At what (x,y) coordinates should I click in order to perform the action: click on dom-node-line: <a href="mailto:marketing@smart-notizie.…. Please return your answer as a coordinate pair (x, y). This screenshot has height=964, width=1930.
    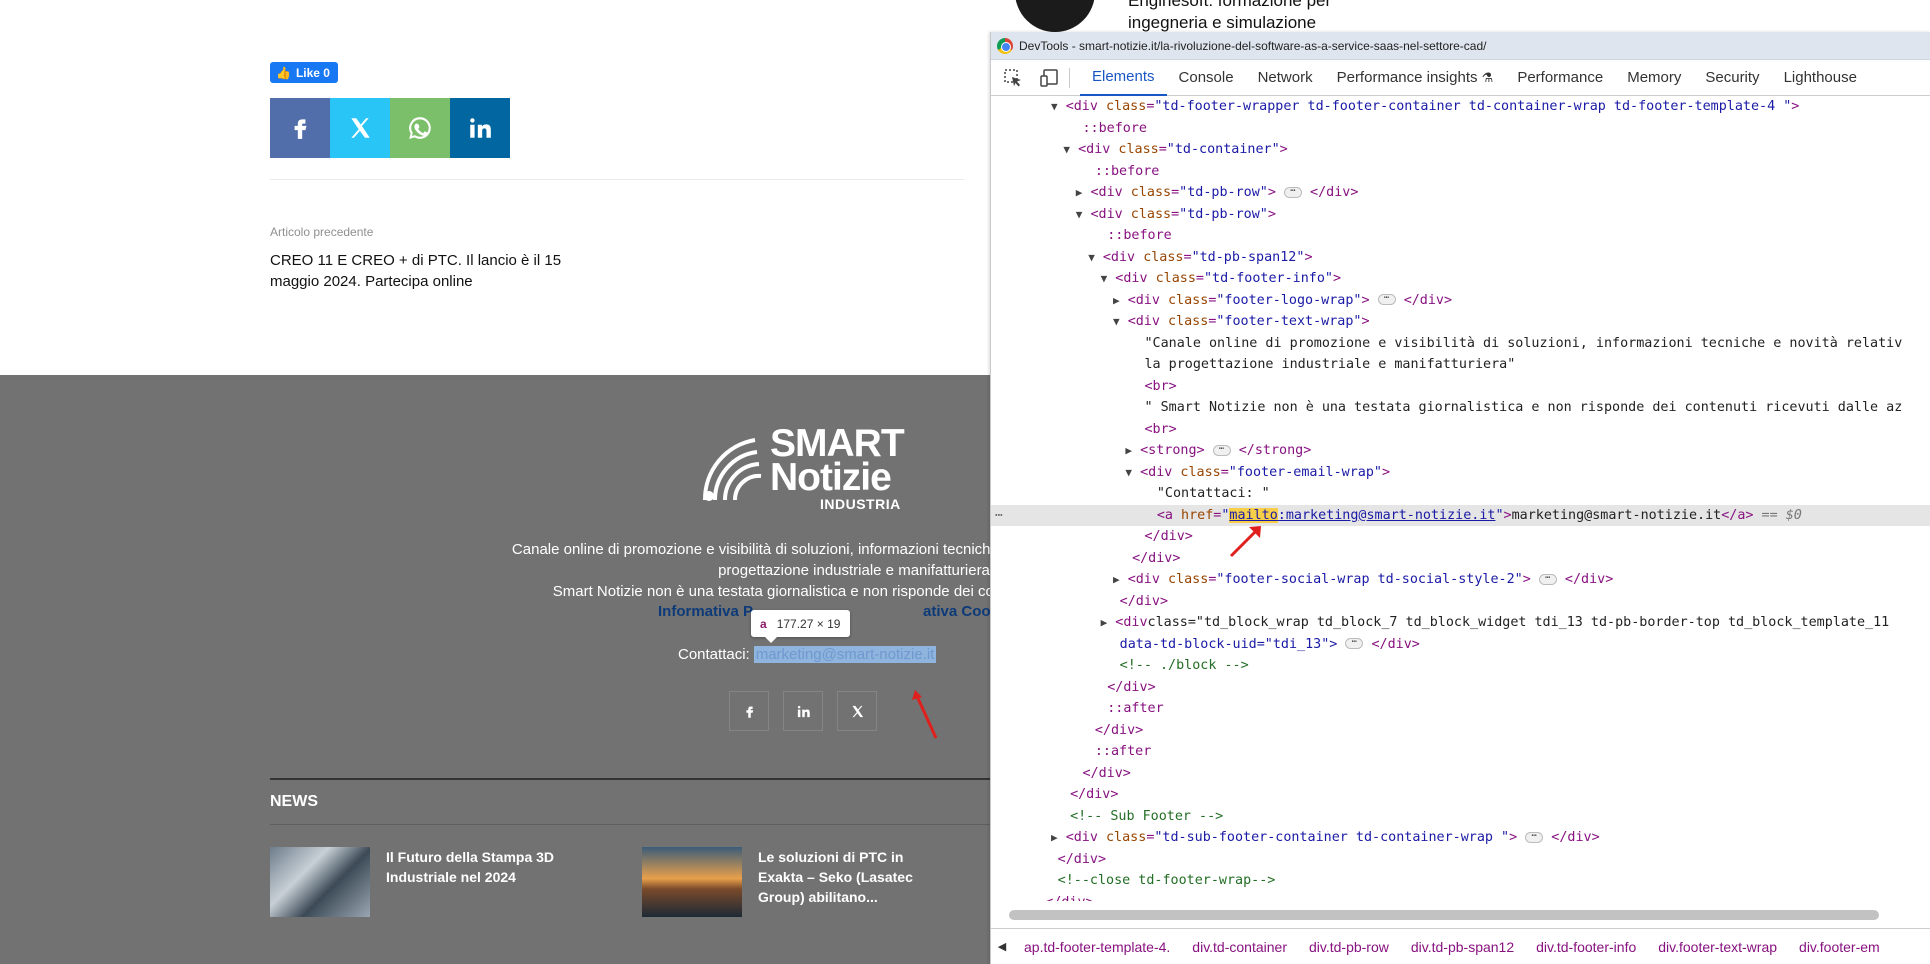
    Looking at the image, I should click on (1460, 515).